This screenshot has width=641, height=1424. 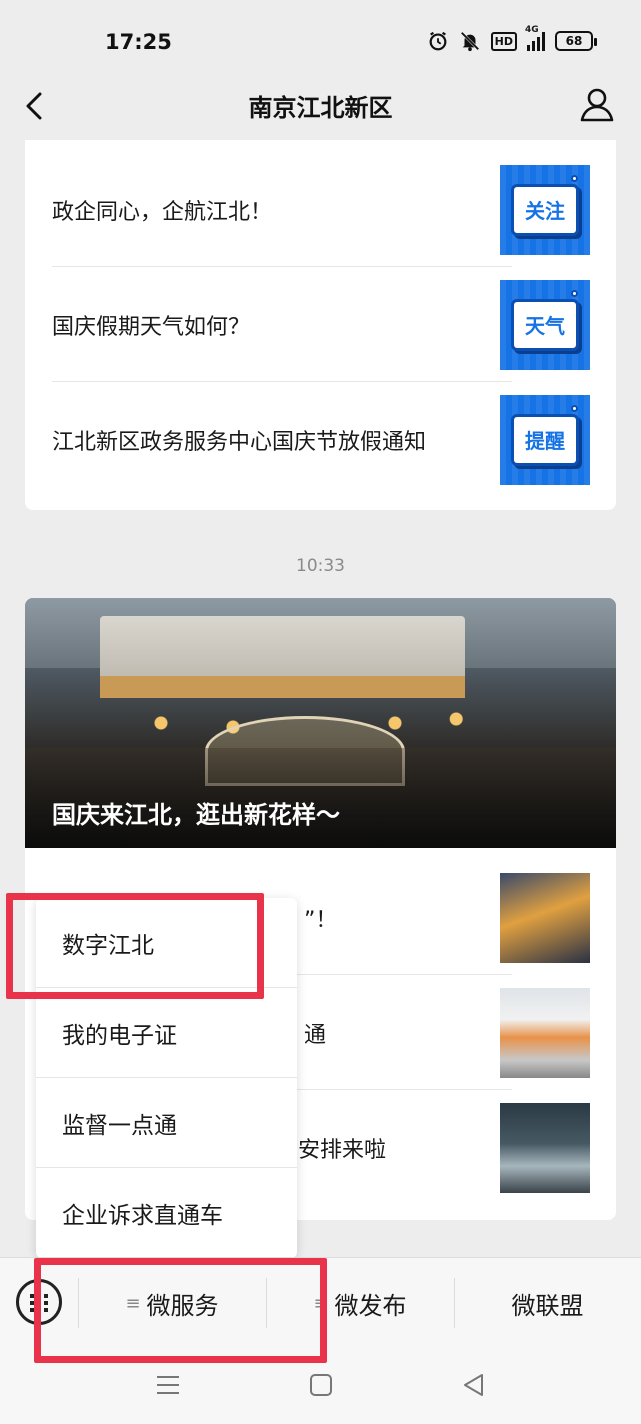 I want to click on article-title: 安排来啦, so click(x=342, y=1150).